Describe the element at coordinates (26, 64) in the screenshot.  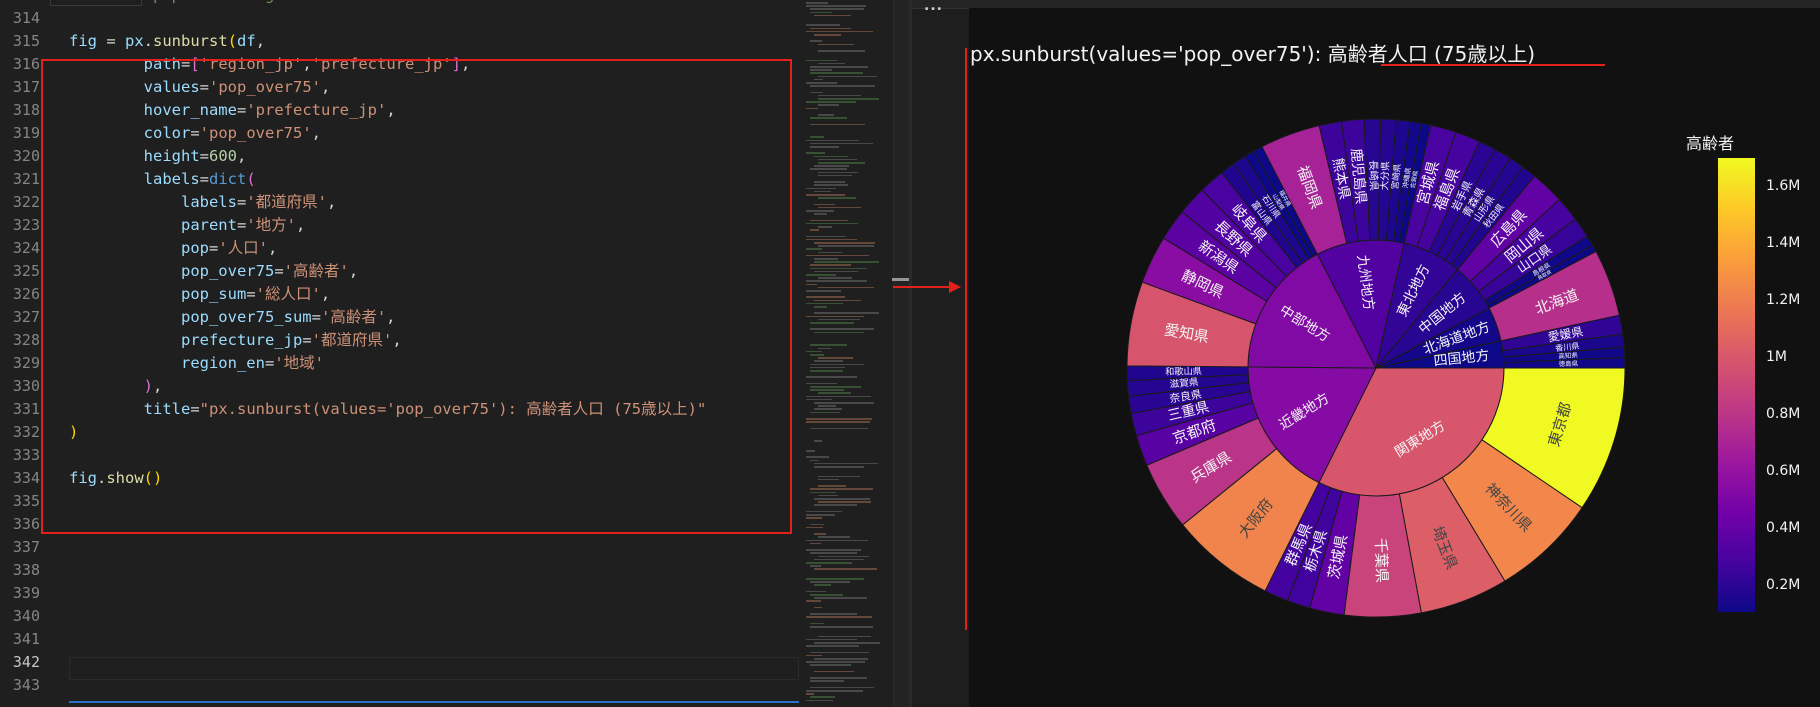
I see `line-number: 316` at that location.